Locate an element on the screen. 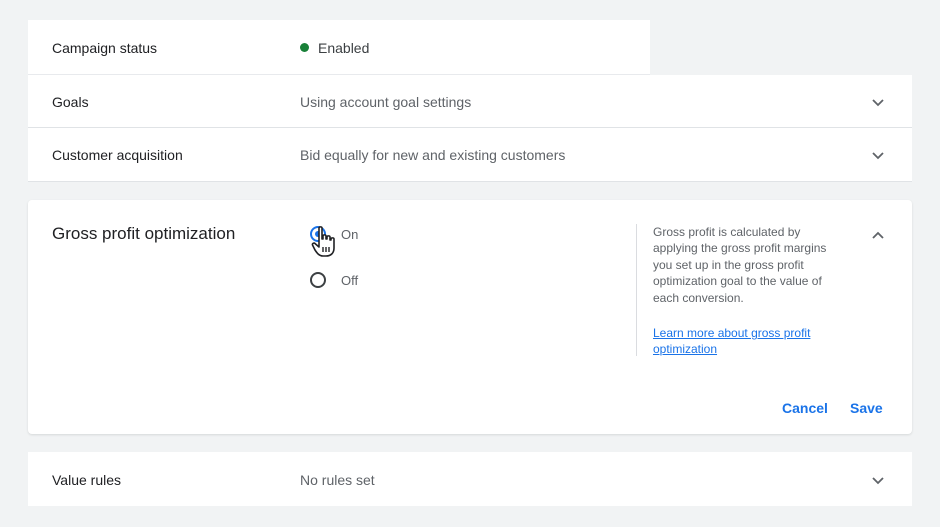 This screenshot has height=527, width=940. gross-profit-title: Gross profit optimization is located at coordinates (144, 233).